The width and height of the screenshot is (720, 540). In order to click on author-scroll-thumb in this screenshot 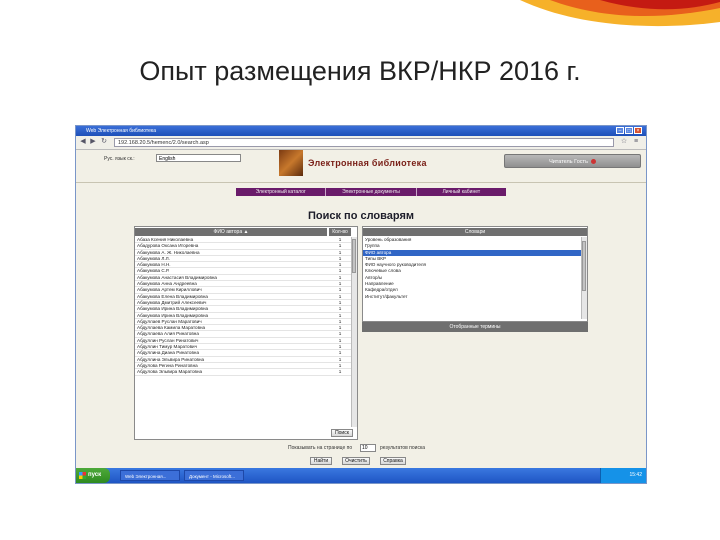, I will do `click(354, 256)`.